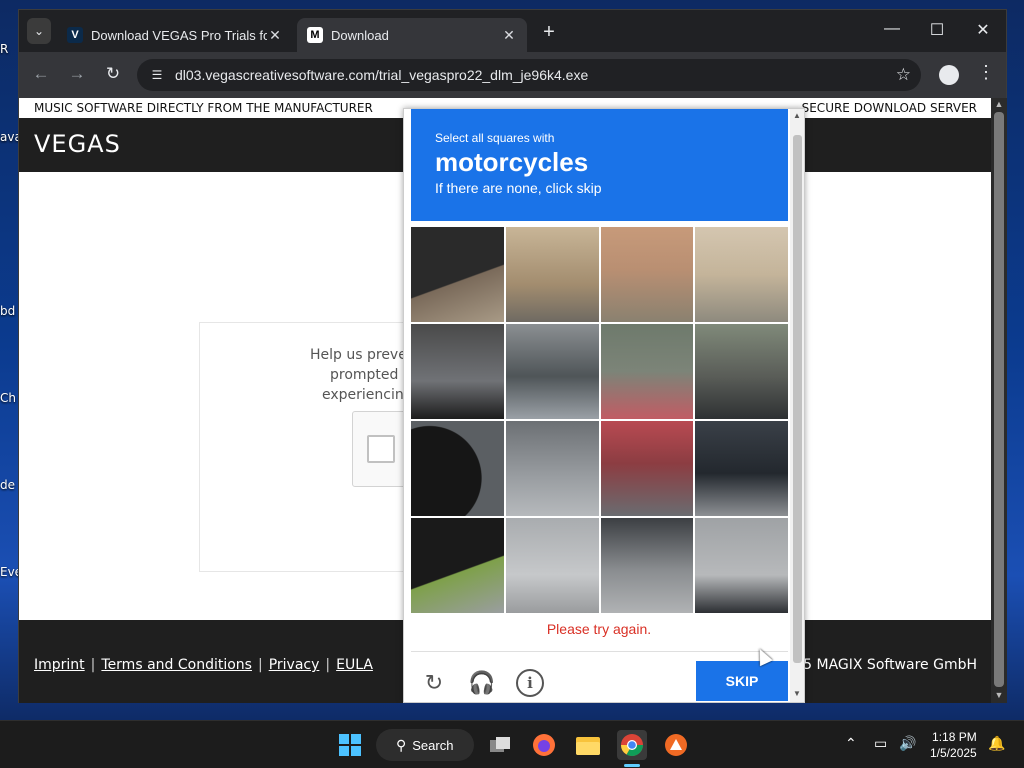 The height and width of the screenshot is (768, 1024). What do you see at coordinates (549, 32) in the screenshot?
I see `new-tab-button: +` at bounding box center [549, 32].